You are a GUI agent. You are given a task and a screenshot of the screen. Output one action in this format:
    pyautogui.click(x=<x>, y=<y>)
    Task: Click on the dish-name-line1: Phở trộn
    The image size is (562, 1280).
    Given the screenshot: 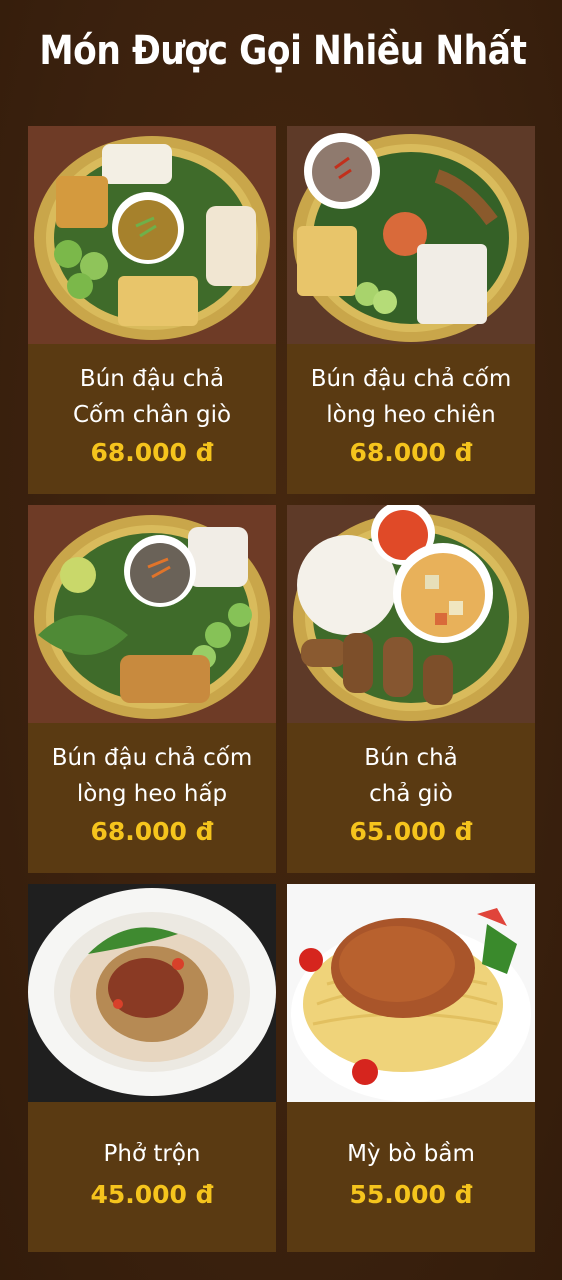 What is the action you would take?
    pyautogui.click(x=152, y=1154)
    